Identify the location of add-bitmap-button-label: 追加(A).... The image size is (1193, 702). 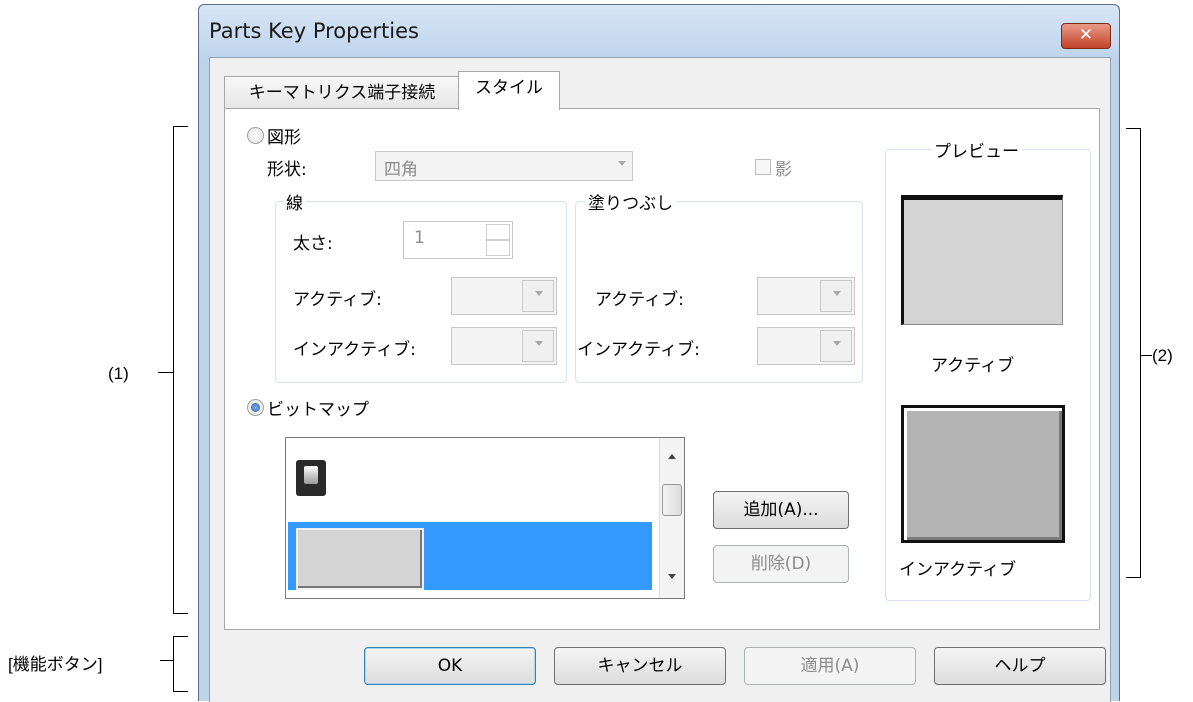
(781, 510).